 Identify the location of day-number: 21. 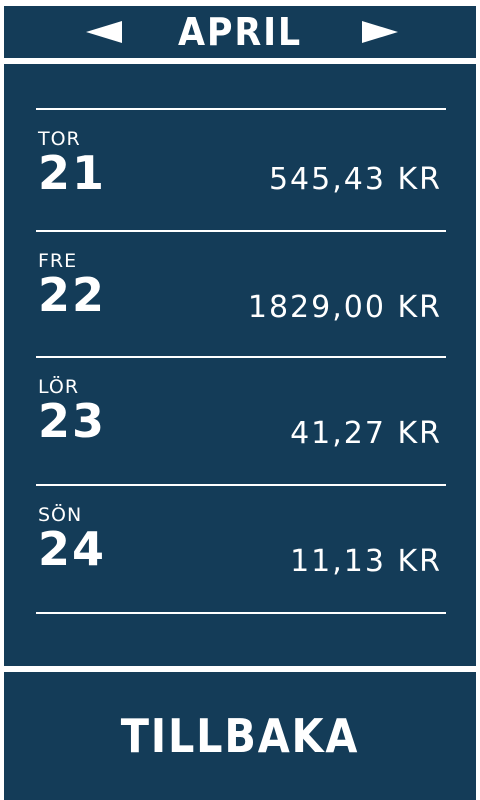
(72, 173).